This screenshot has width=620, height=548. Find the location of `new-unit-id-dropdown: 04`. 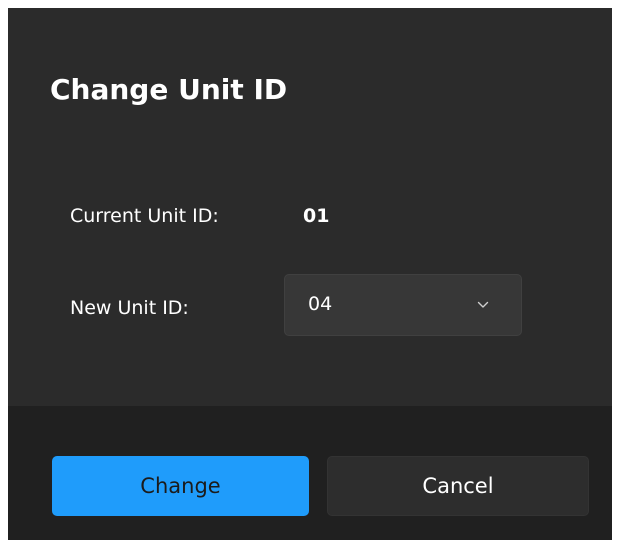

new-unit-id-dropdown: 04 is located at coordinates (403, 305).